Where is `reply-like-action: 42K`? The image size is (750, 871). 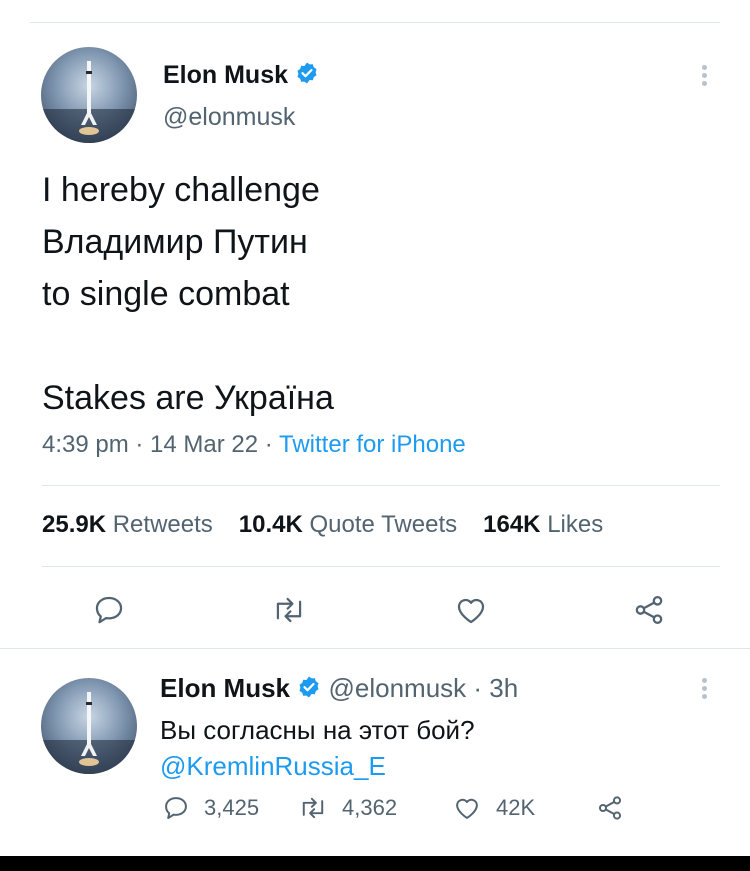
reply-like-action: 42K is located at coordinates (493, 808).